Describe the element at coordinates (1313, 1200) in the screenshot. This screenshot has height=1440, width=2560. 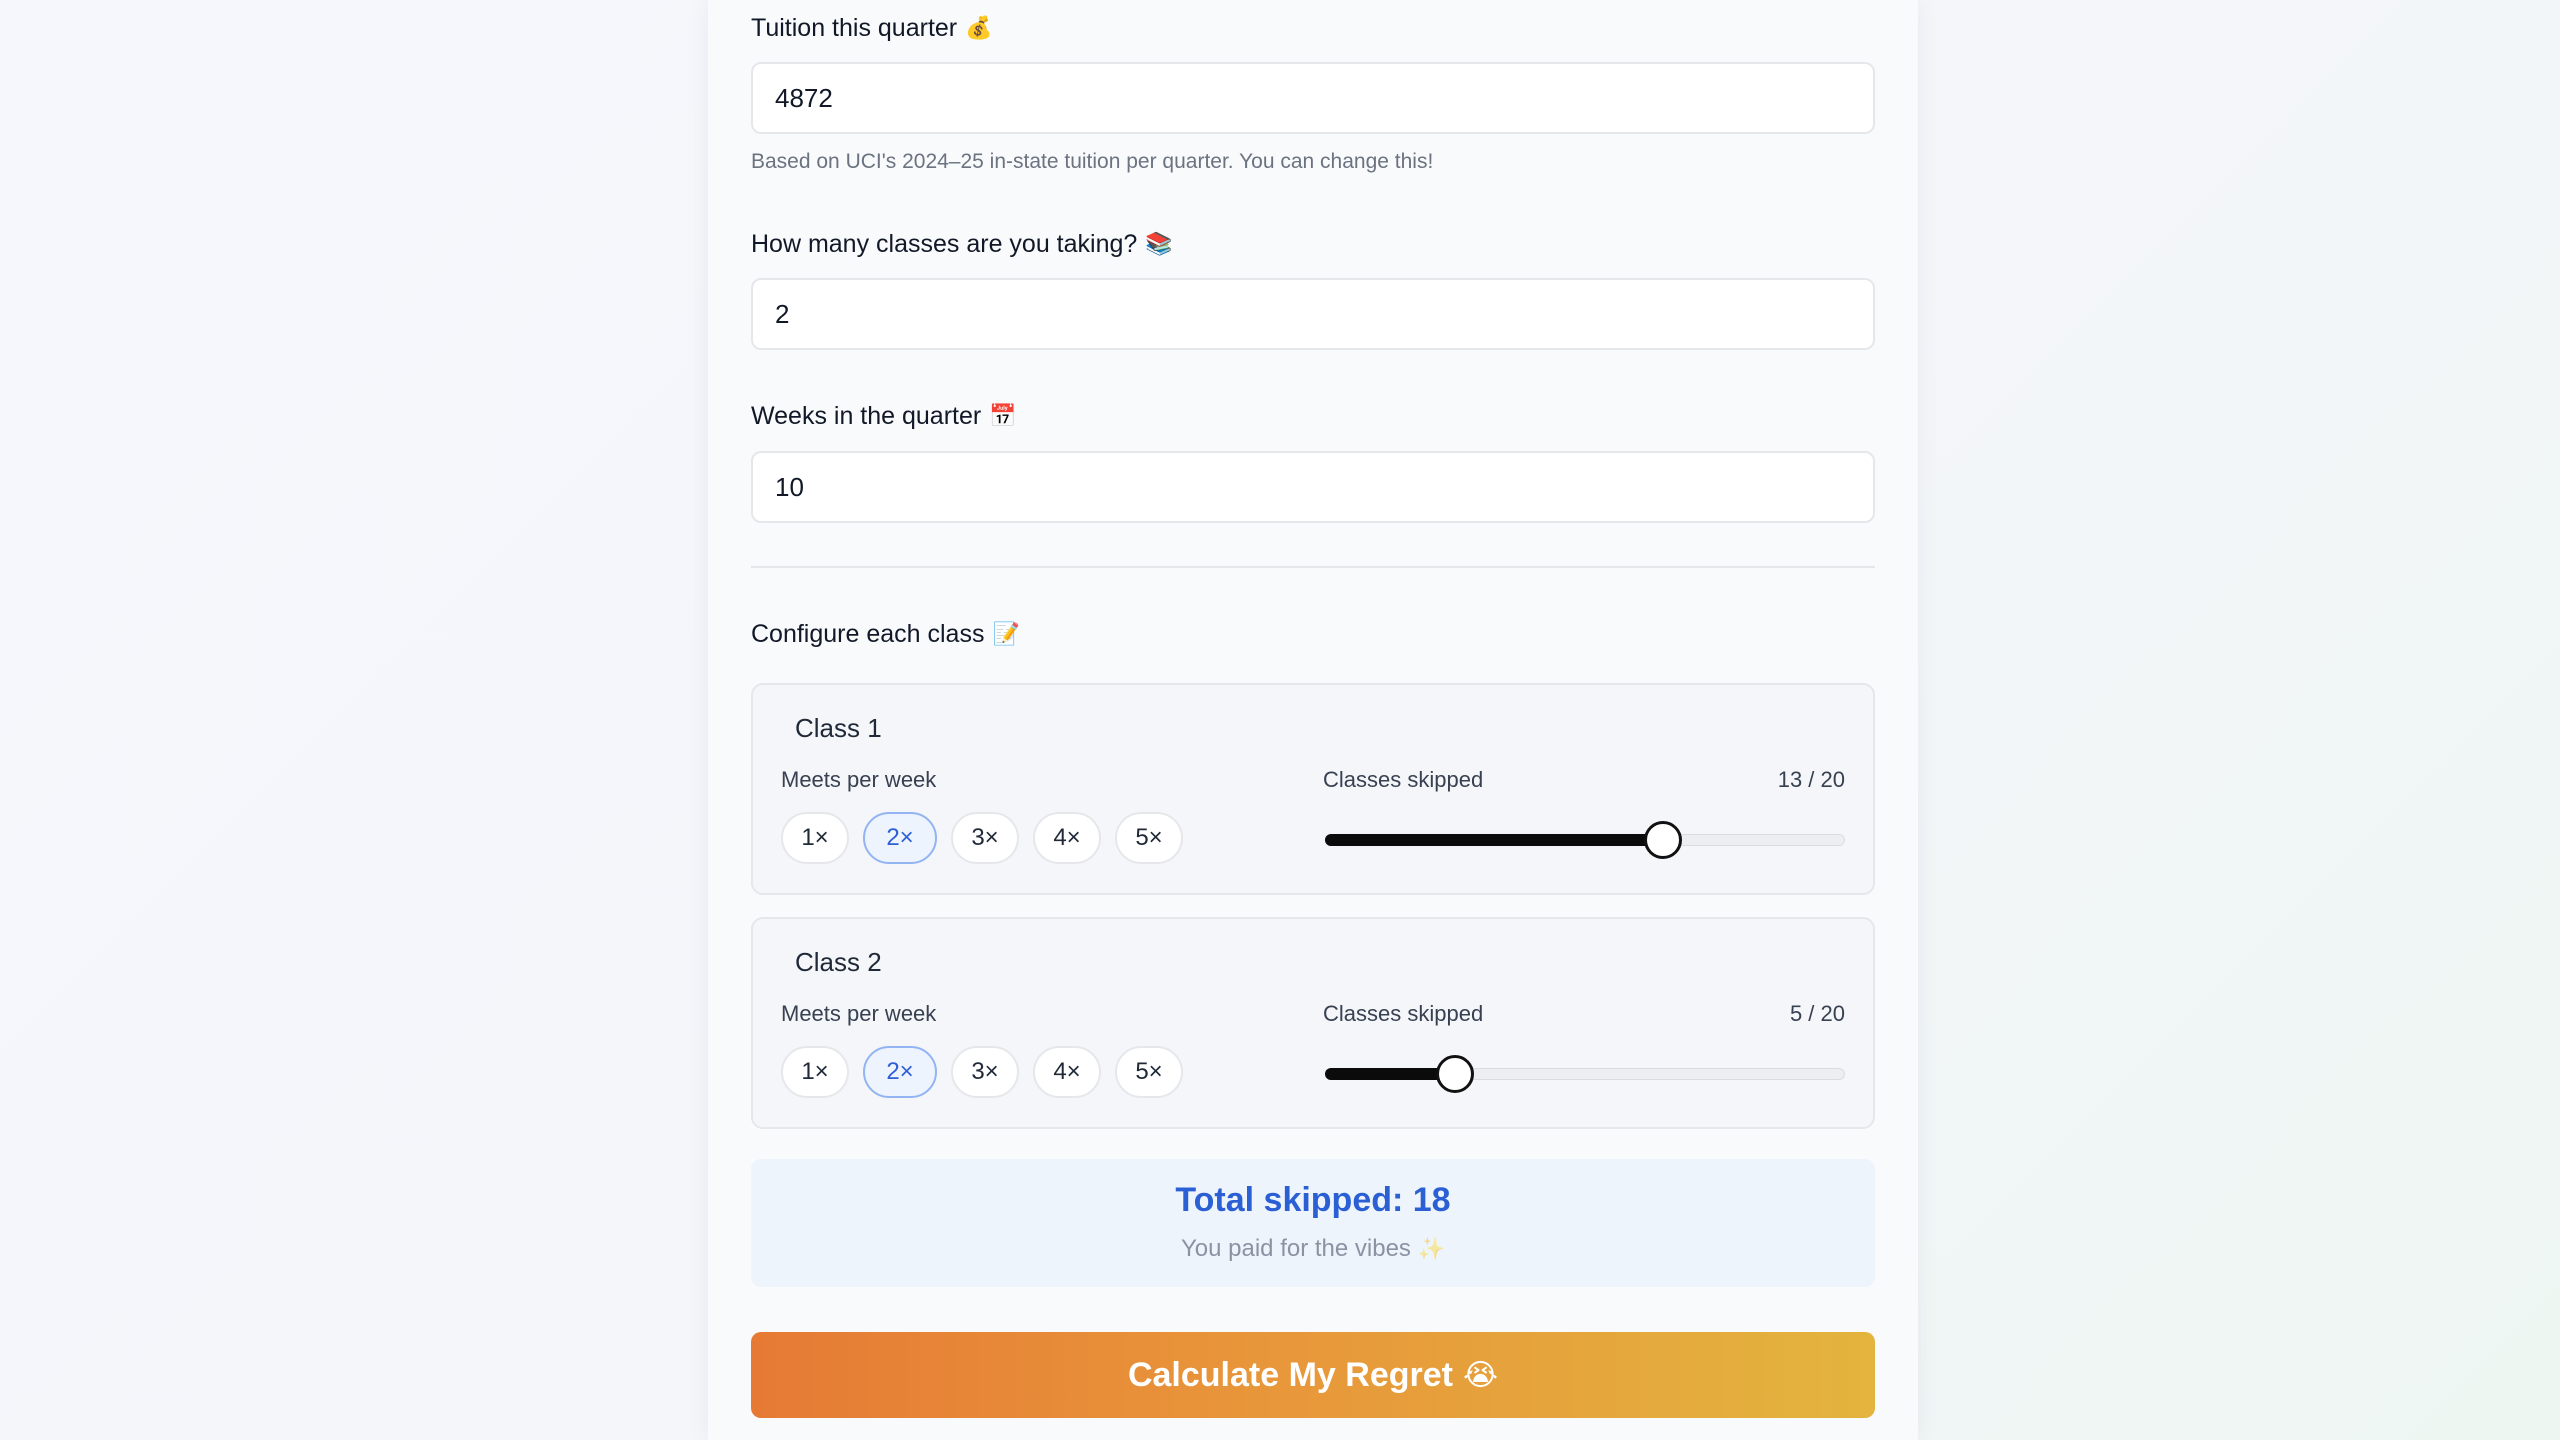
I see `total-skipped-text: Total skipped: 18` at that location.